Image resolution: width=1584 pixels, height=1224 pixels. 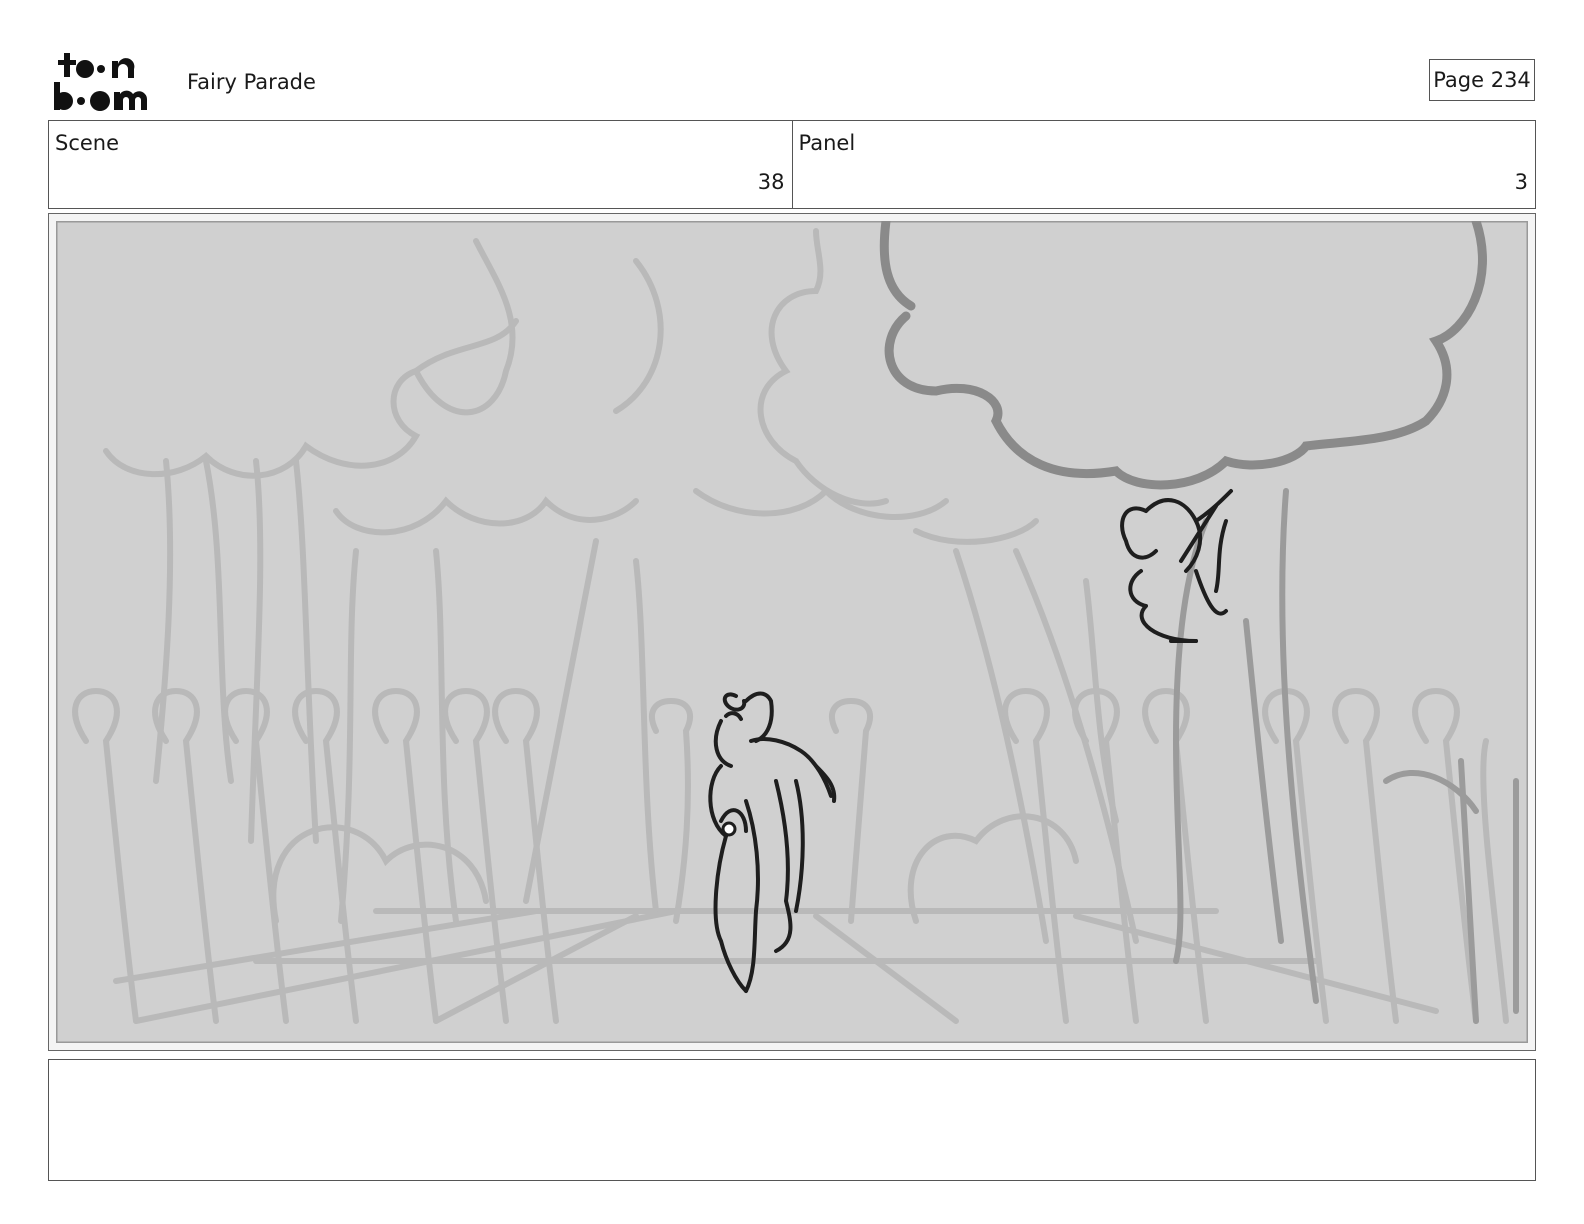 What do you see at coordinates (101, 82) in the screenshot?
I see `toon-boom-logo-icon` at bounding box center [101, 82].